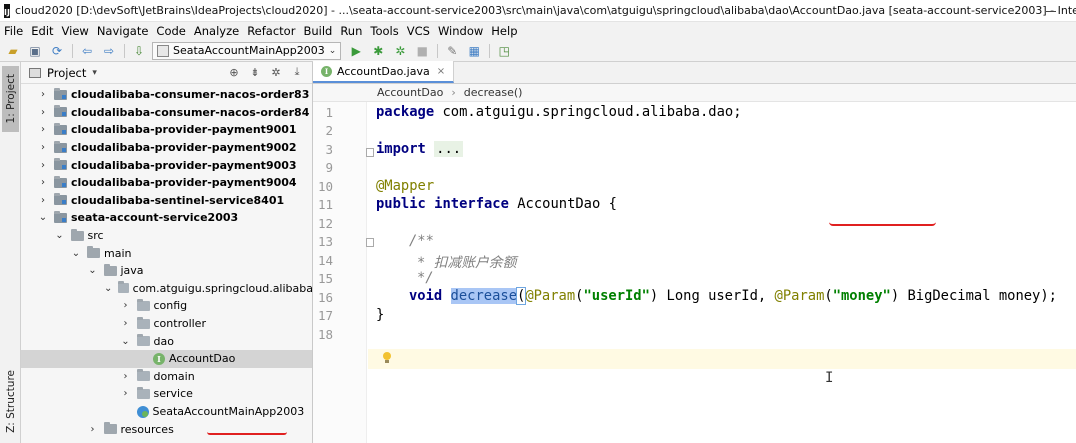  Describe the element at coordinates (460, 31) in the screenshot. I see `menu-window: Window` at that location.